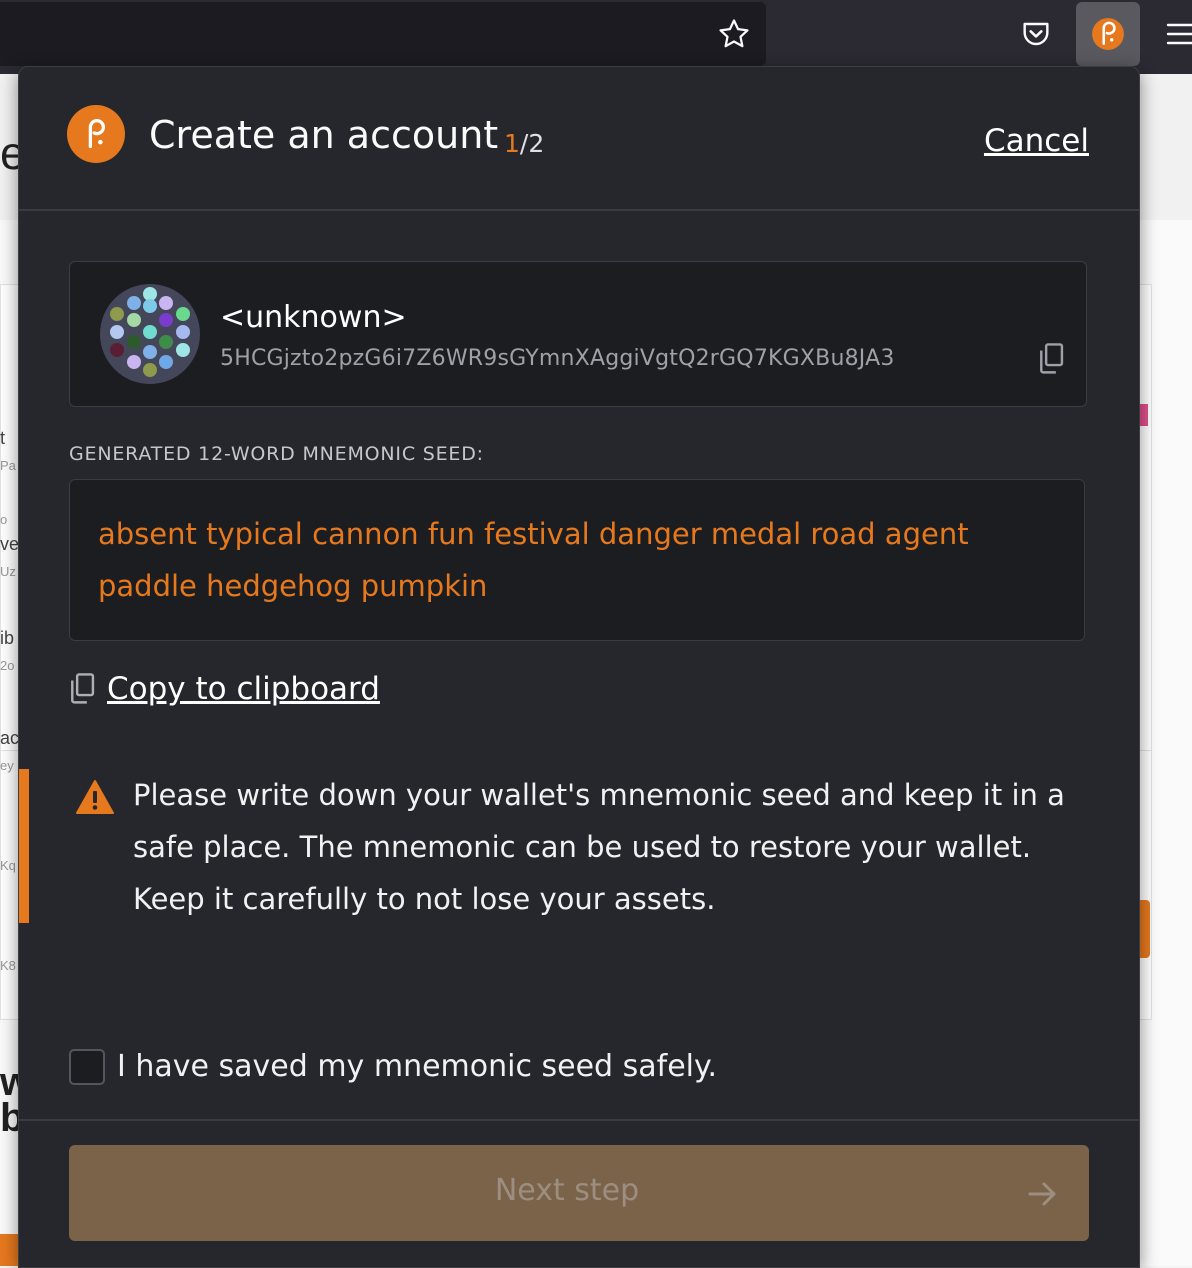 The width and height of the screenshot is (1192, 1268). Describe the element at coordinates (276, 454) in the screenshot. I see `seed-label: GENERATED 12-WORD MNEMONIC SEED:` at that location.